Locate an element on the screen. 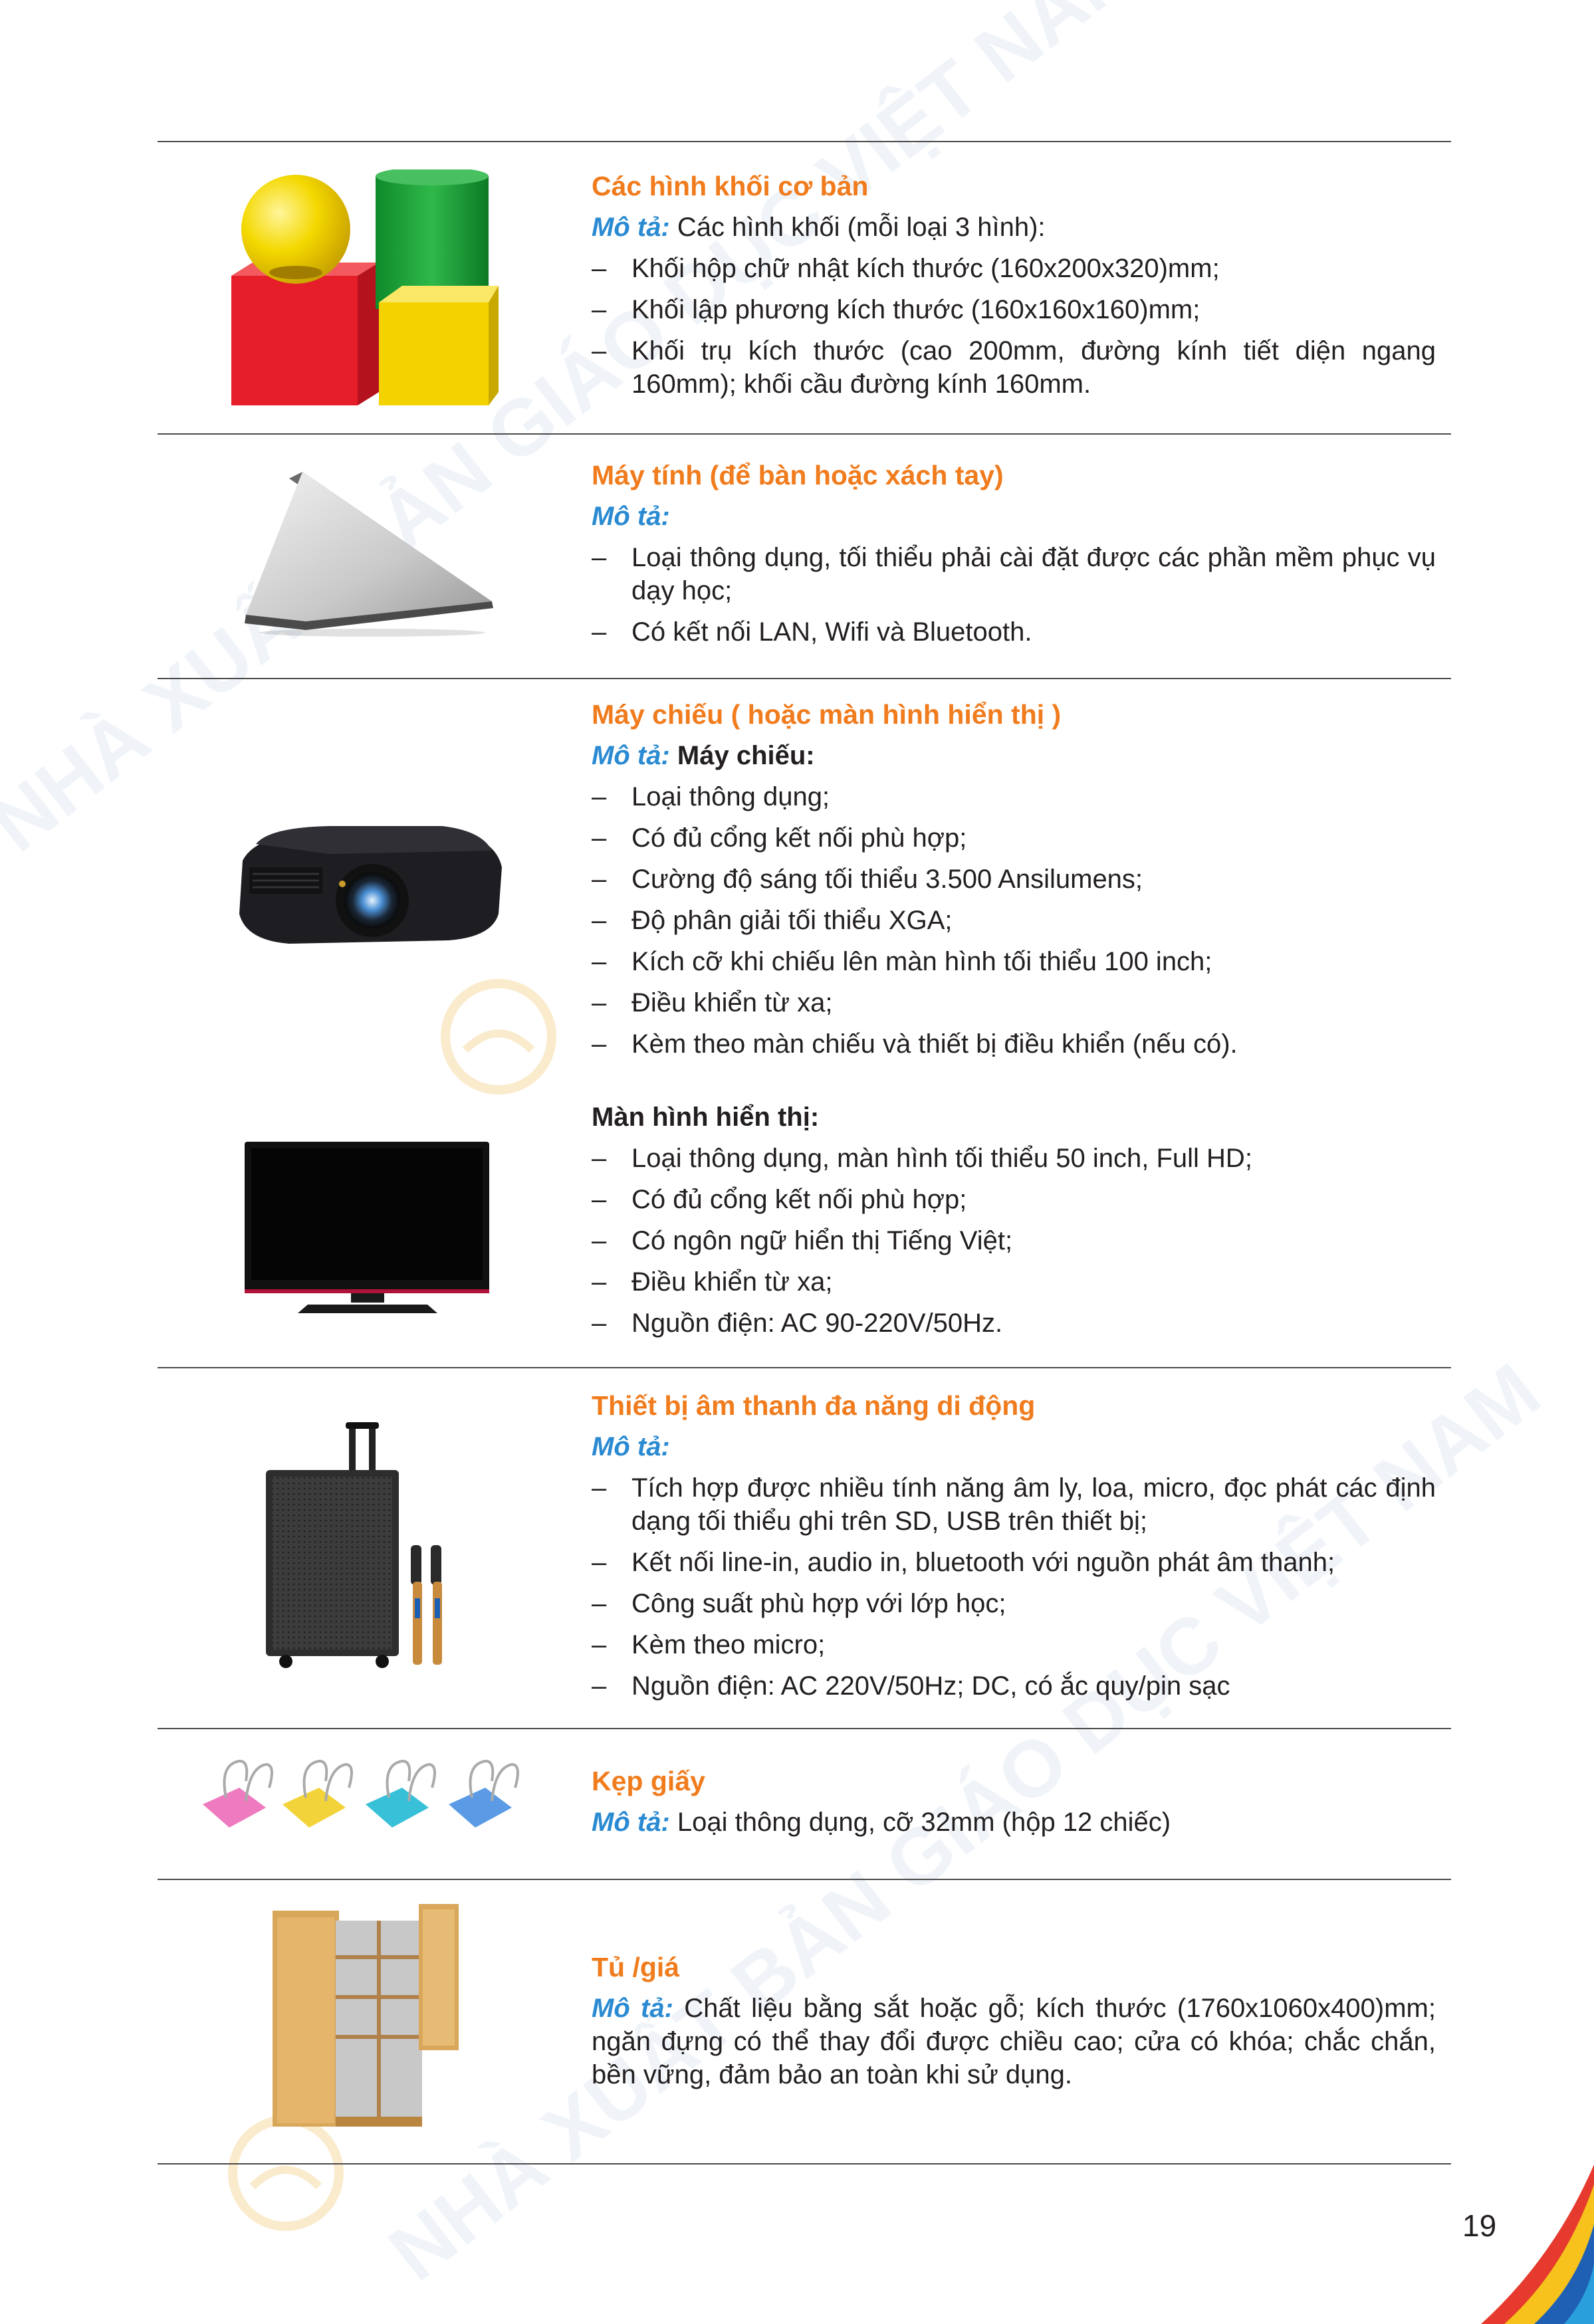 This screenshot has width=1594, height=2324. description-text: Loại thông dụng, cỡ 32mm (hộp 12 chiếc) is located at coordinates (924, 1822).